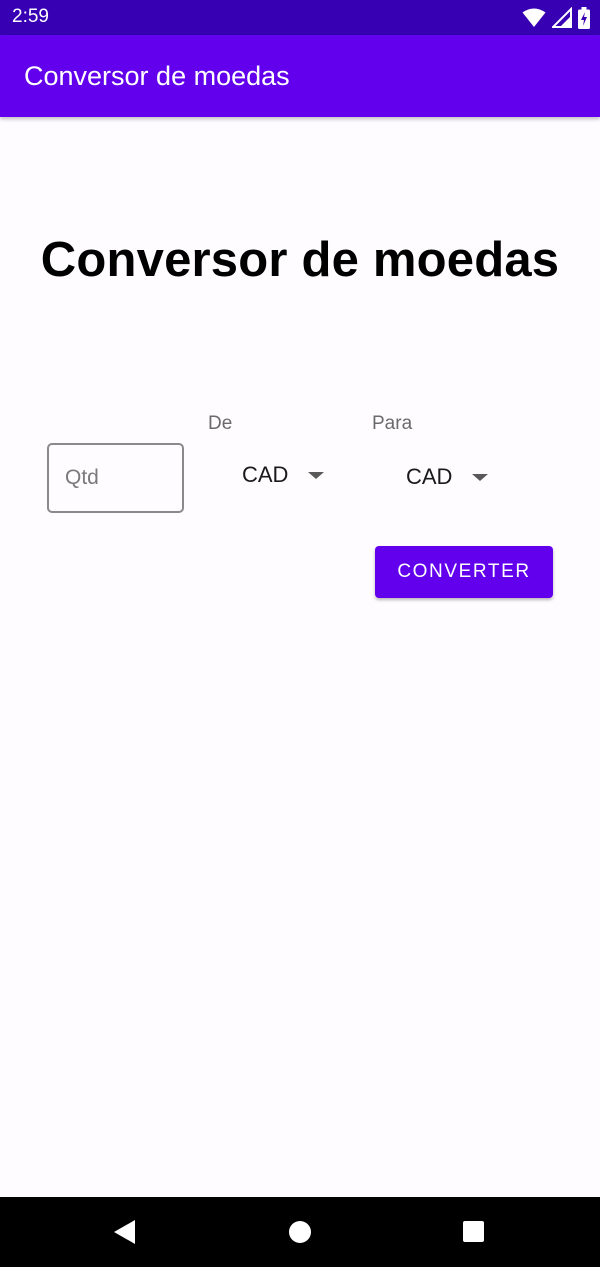 The width and height of the screenshot is (600, 1267). I want to click on from-label: De, so click(220, 423).